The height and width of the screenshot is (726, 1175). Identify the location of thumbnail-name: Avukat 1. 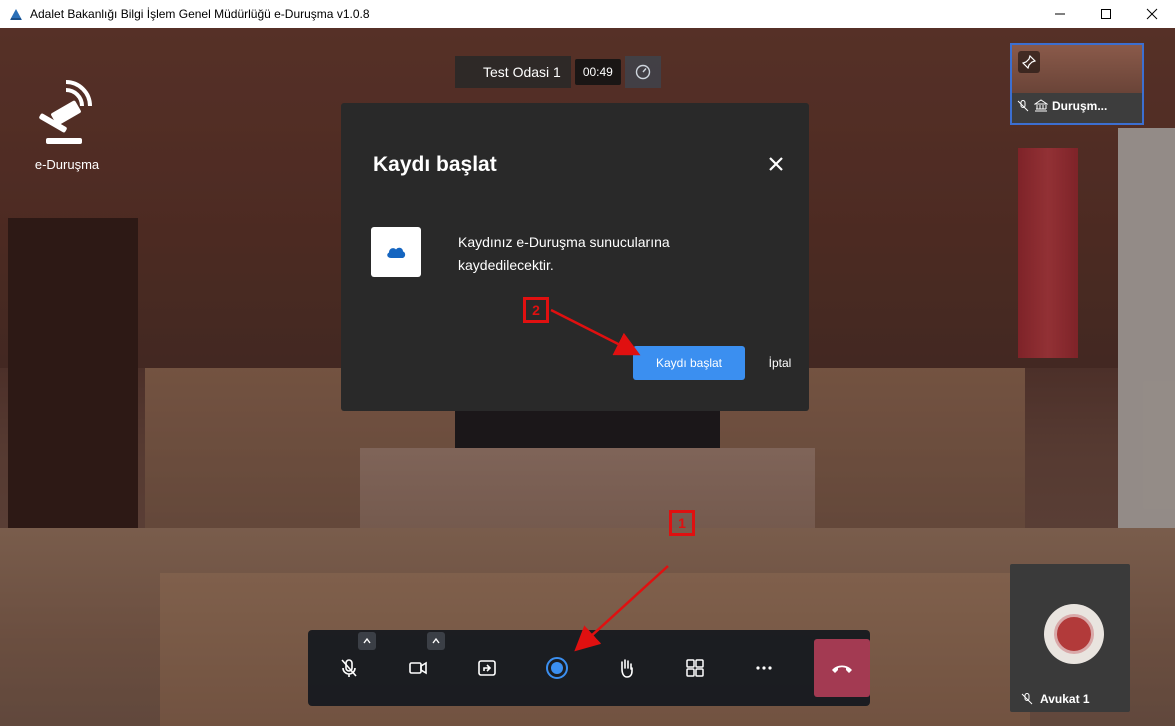
(1065, 699).